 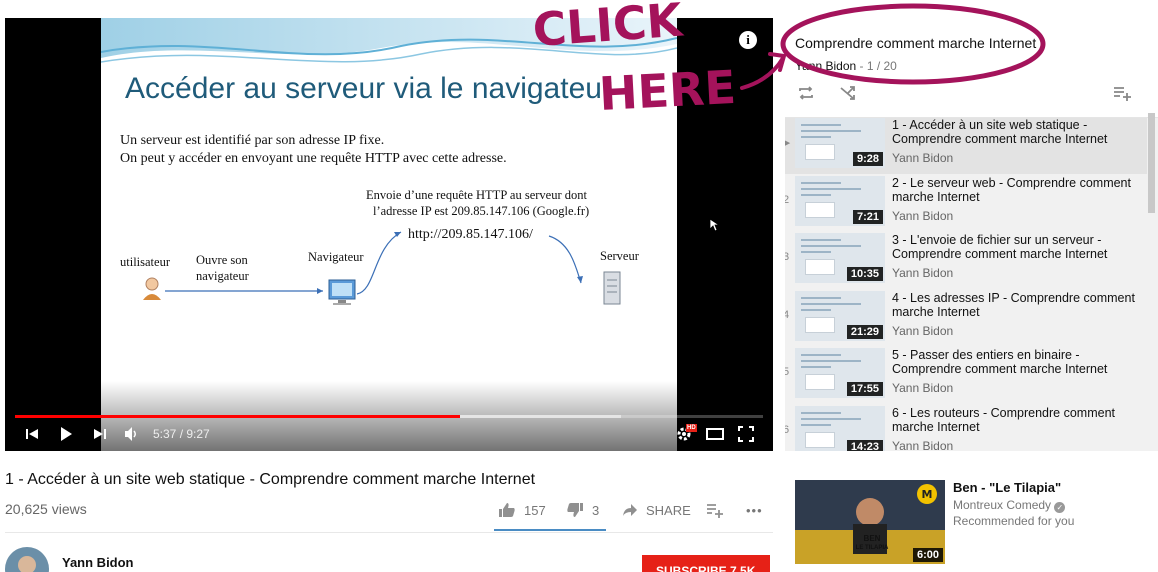 I want to click on mouse-cursor-icon, so click(x=714, y=225).